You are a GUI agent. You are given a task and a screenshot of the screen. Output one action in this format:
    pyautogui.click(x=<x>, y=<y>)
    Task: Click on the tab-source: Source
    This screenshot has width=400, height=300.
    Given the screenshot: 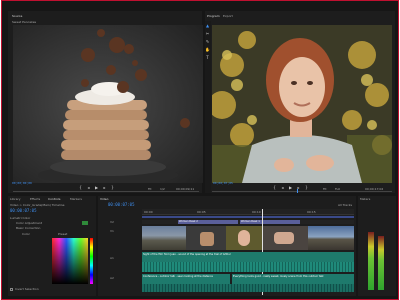 What is the action you would take?
    pyautogui.click(x=17, y=16)
    